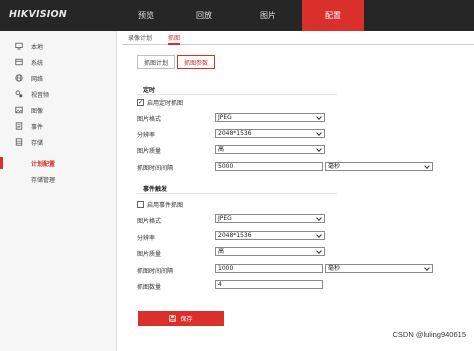 The height and width of the screenshot is (351, 474). Describe the element at coordinates (186, 319) in the screenshot. I see `save-label: 保存` at that location.